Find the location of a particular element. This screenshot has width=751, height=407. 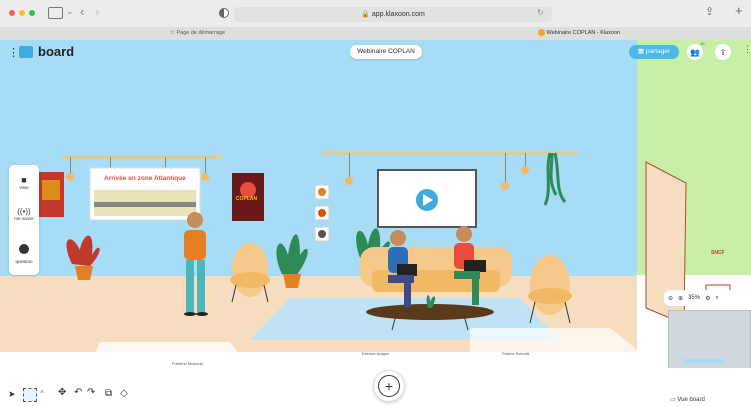

chevron-down-icon: ⌄ is located at coordinates (70, 11).